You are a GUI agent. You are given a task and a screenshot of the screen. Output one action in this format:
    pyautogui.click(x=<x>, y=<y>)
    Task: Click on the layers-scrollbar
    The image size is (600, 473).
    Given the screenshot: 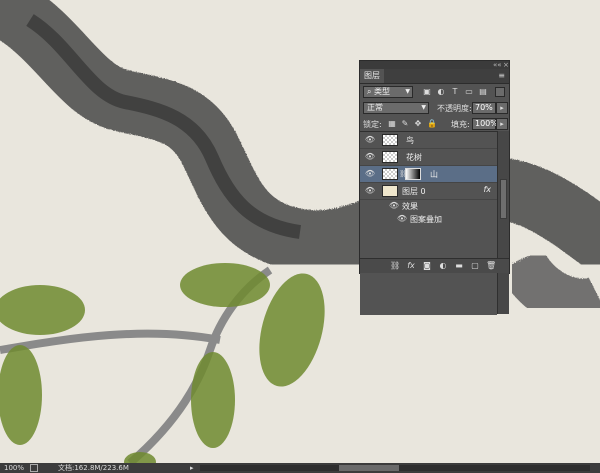 What is the action you would take?
    pyautogui.click(x=503, y=222)
    